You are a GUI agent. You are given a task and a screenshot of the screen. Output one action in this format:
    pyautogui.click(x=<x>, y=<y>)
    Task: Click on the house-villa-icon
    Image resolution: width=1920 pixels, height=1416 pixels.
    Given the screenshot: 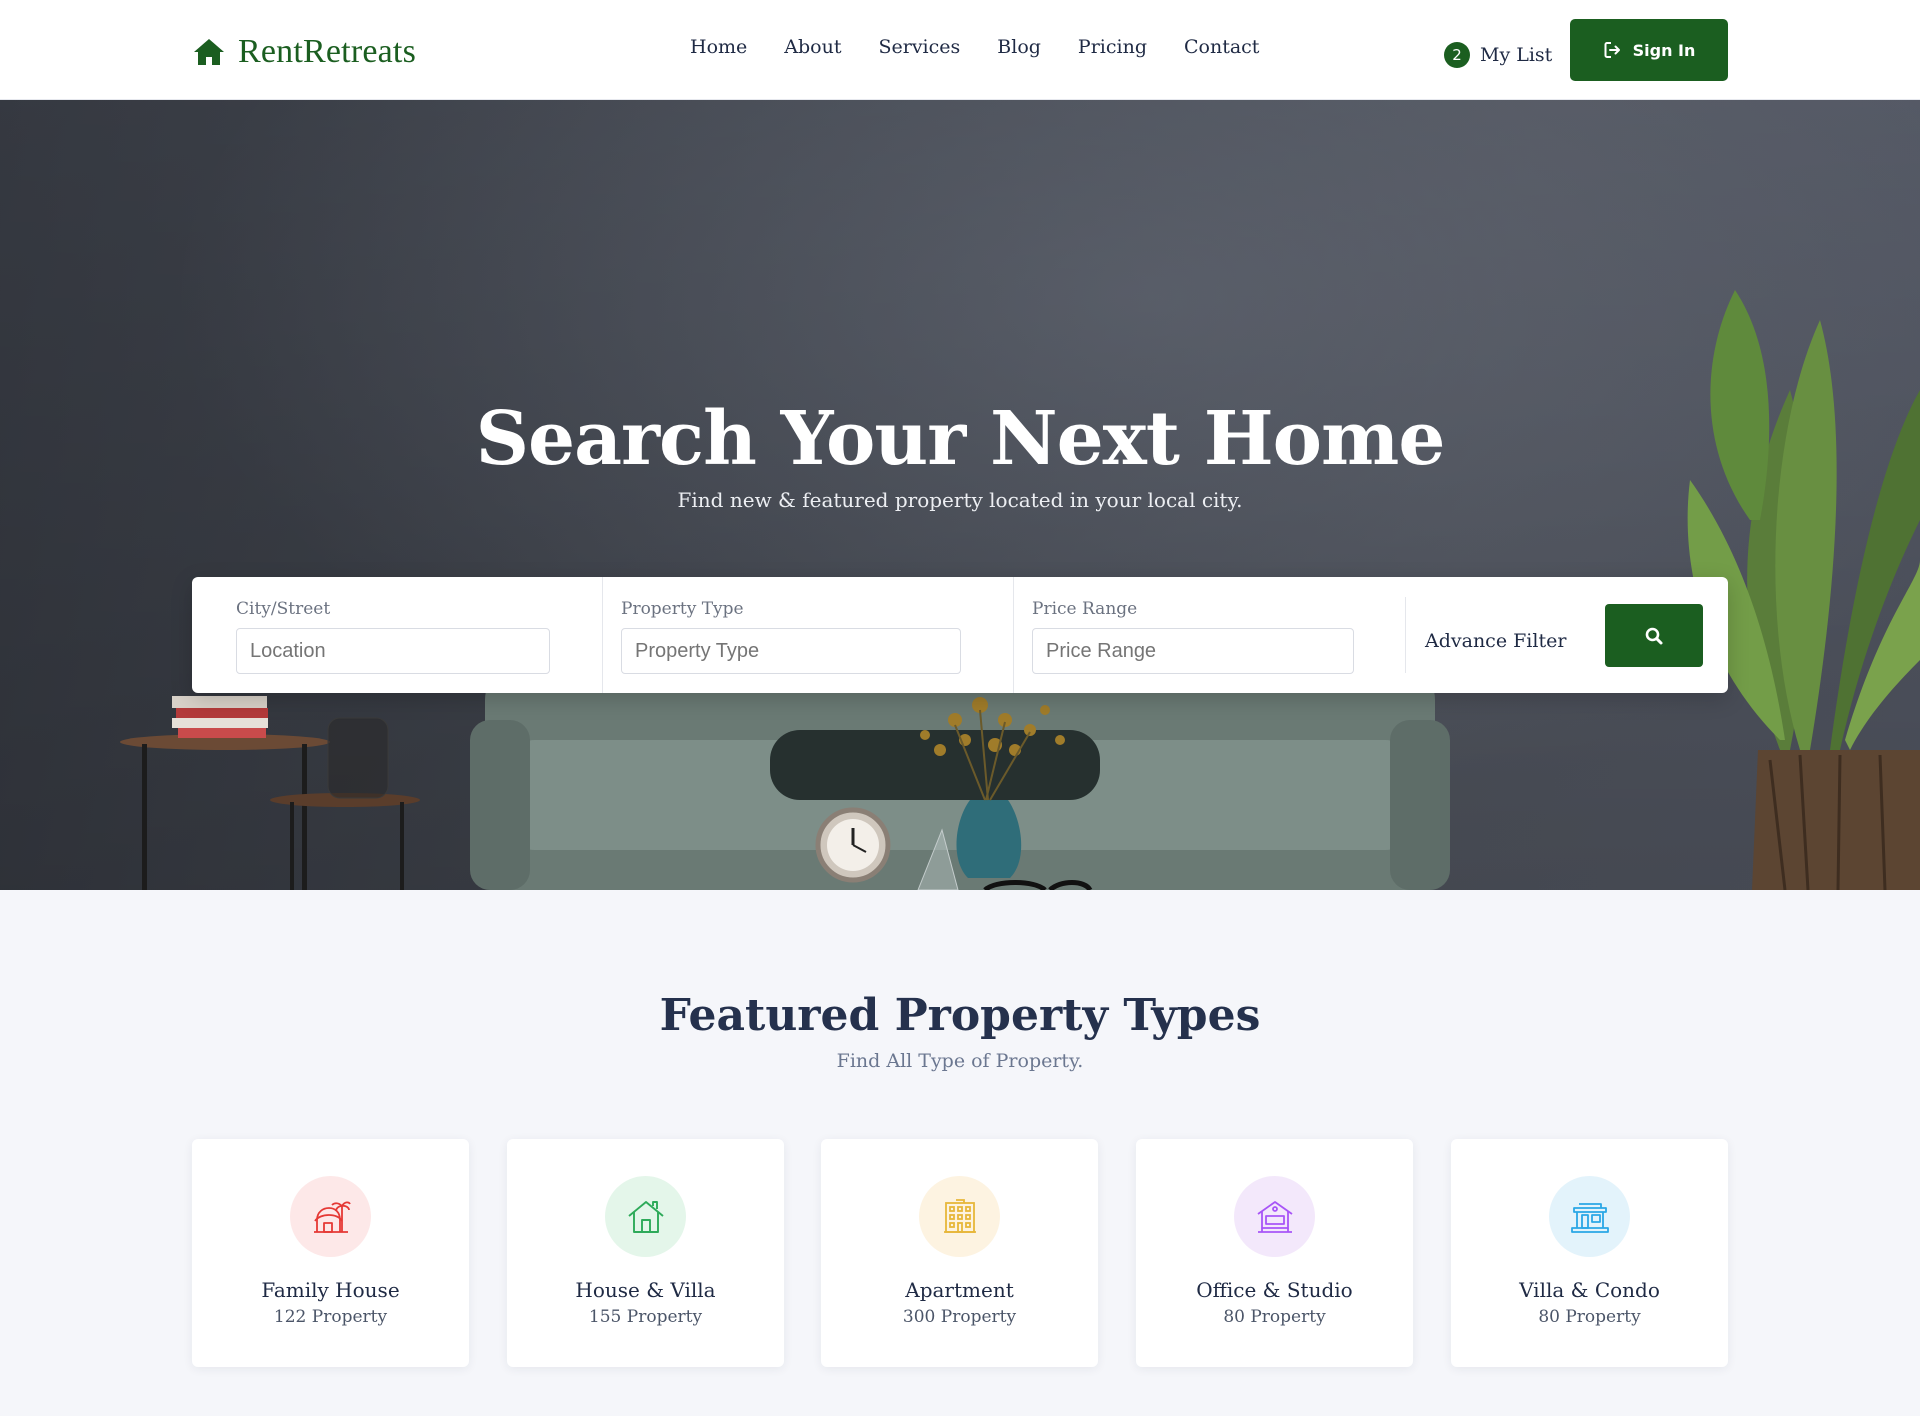 What is the action you would take?
    pyautogui.click(x=645, y=1216)
    